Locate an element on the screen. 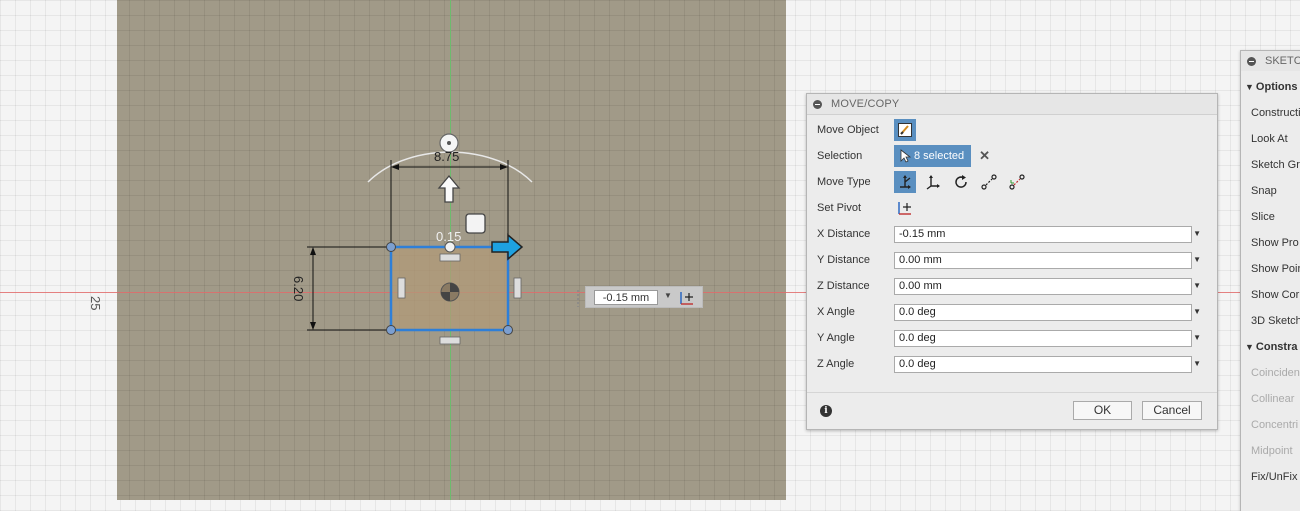 Image resolution: width=1300 pixels, height=511 pixels. x-distance-label: X Distance is located at coordinates (844, 234).